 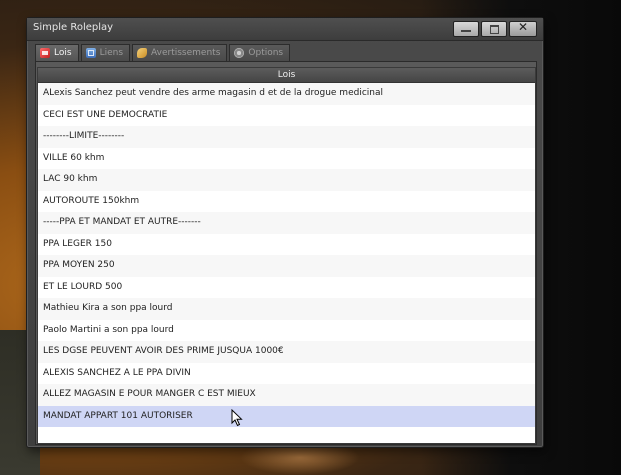 I want to click on tab-options: Options, so click(x=260, y=52).